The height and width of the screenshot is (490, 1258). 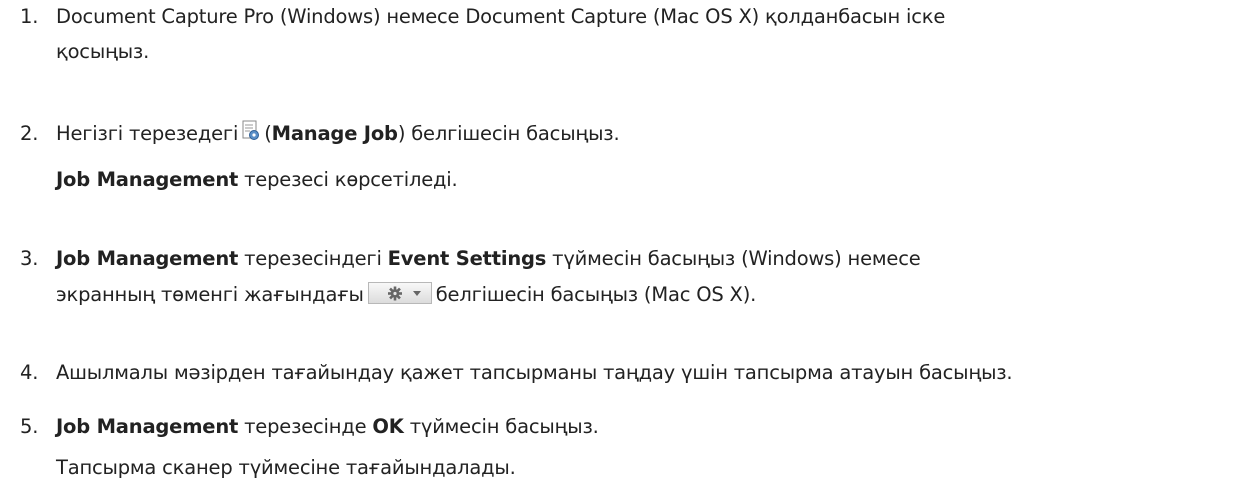 What do you see at coordinates (508, 133) in the screenshot?
I see `step-text-part: ) белгішесін басыңыз.` at bounding box center [508, 133].